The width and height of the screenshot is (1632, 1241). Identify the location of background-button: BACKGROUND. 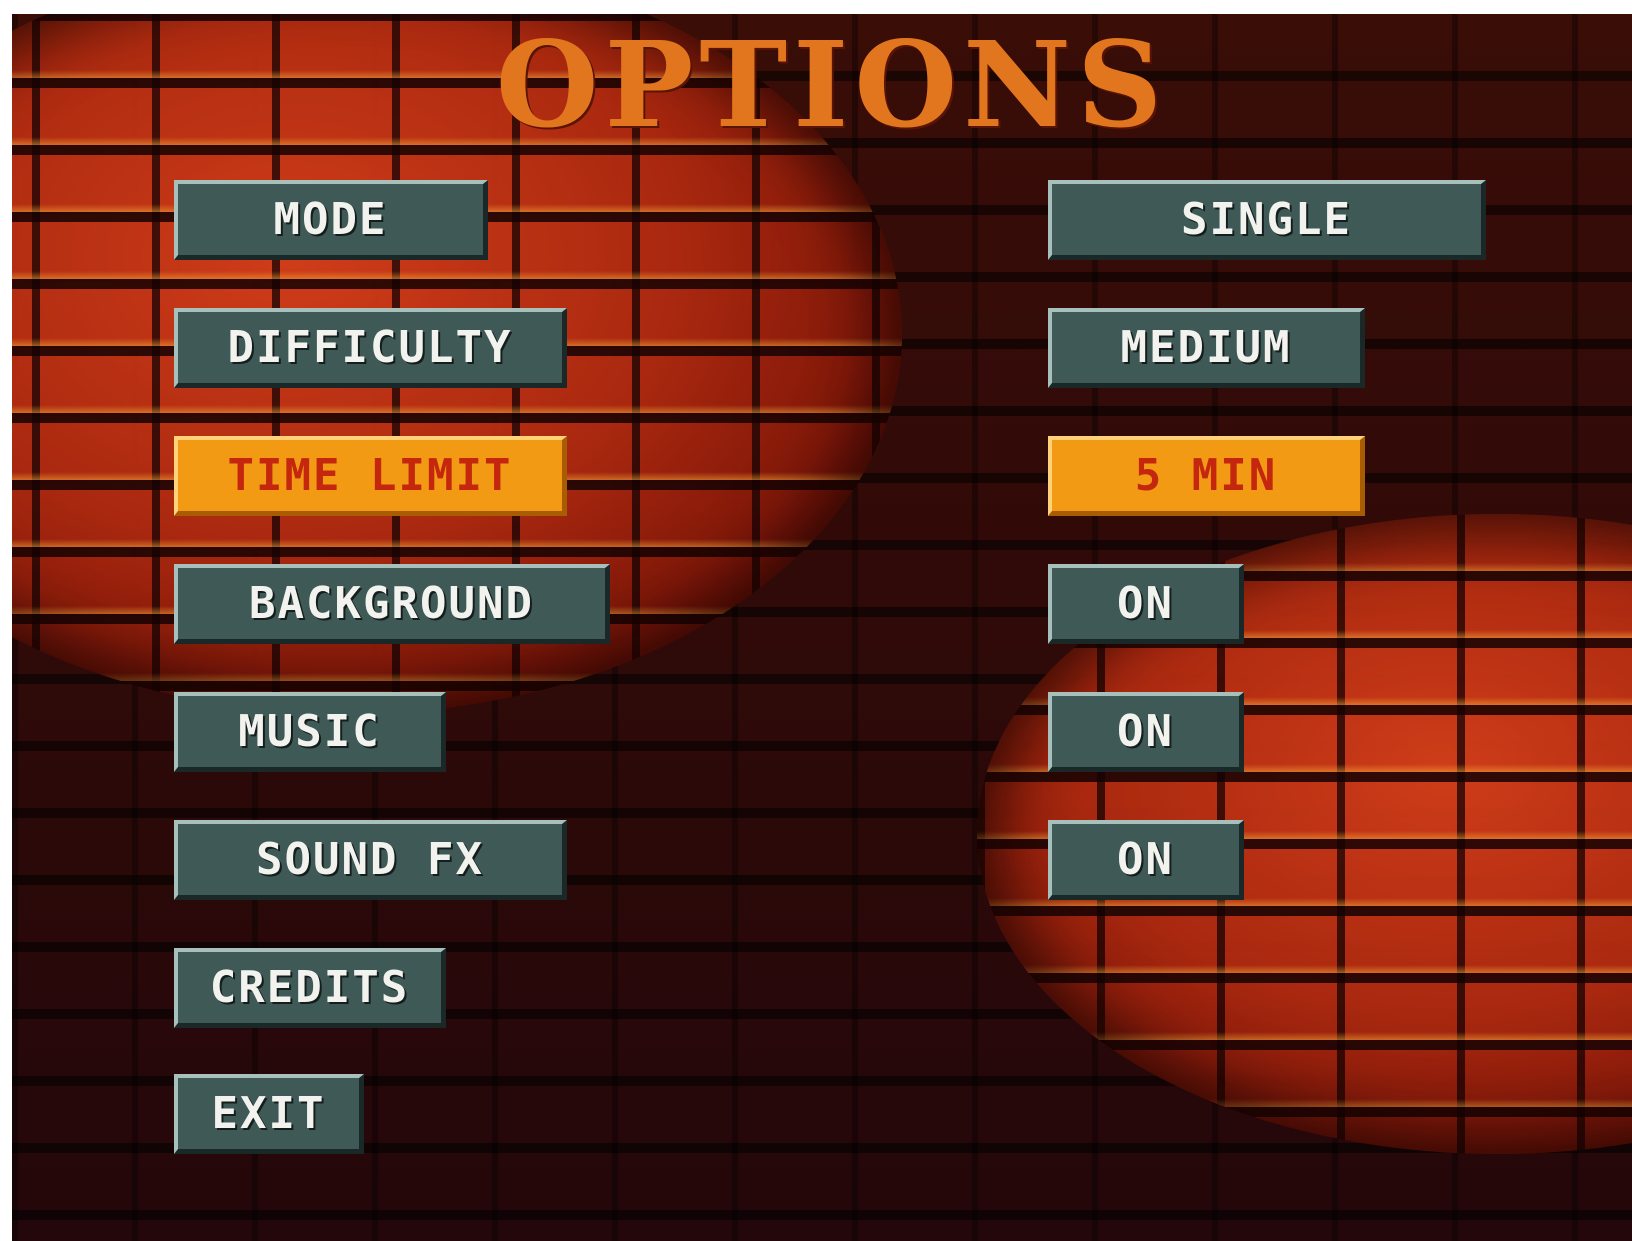
(392, 604).